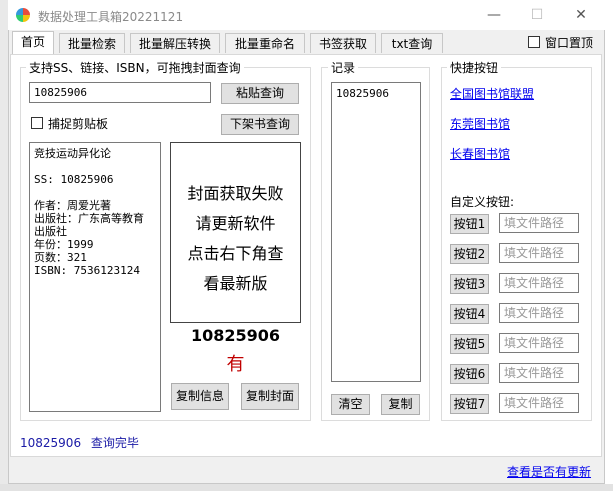 This screenshot has height=491, width=613. Describe the element at coordinates (539, 373) in the screenshot. I see `custom-path-input-6: 填文件路径` at that location.